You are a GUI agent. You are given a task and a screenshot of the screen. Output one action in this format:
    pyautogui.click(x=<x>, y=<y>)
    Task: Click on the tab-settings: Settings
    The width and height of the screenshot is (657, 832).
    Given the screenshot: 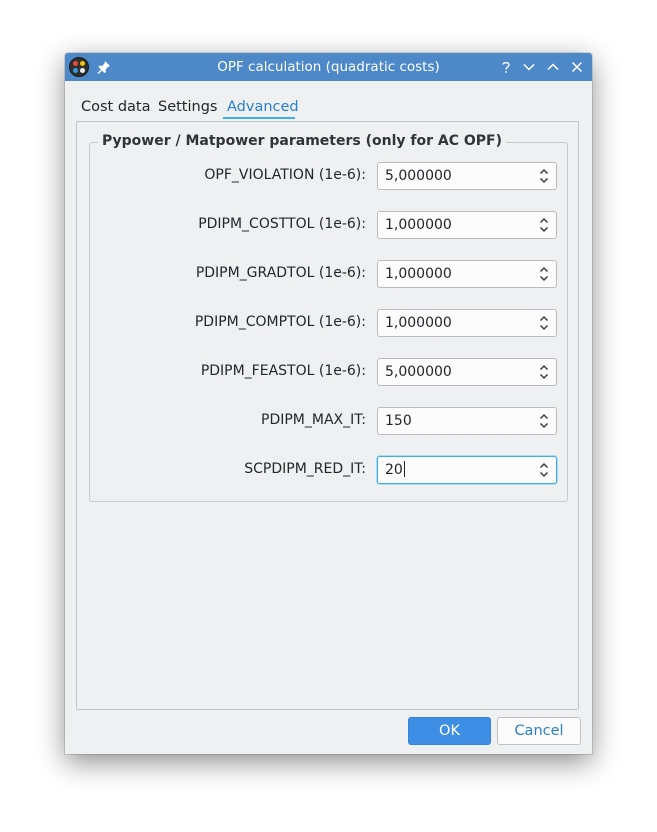 What is the action you would take?
    pyautogui.click(x=187, y=108)
    